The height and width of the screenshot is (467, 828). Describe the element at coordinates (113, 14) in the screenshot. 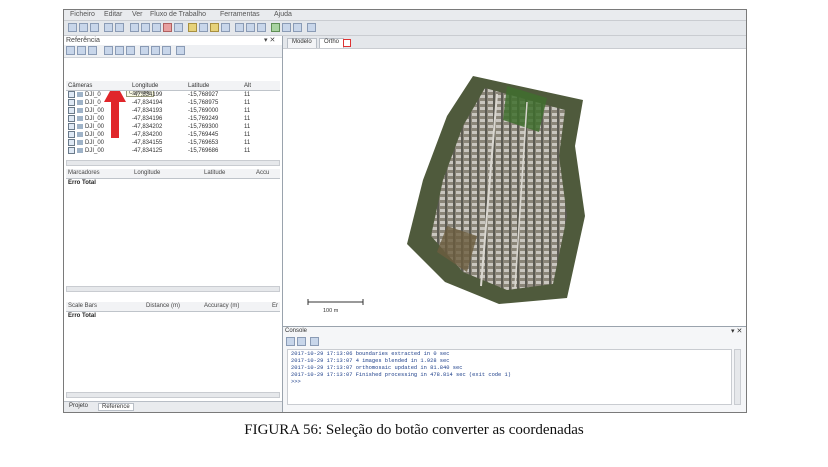

I see `menu-editar: Editar` at that location.